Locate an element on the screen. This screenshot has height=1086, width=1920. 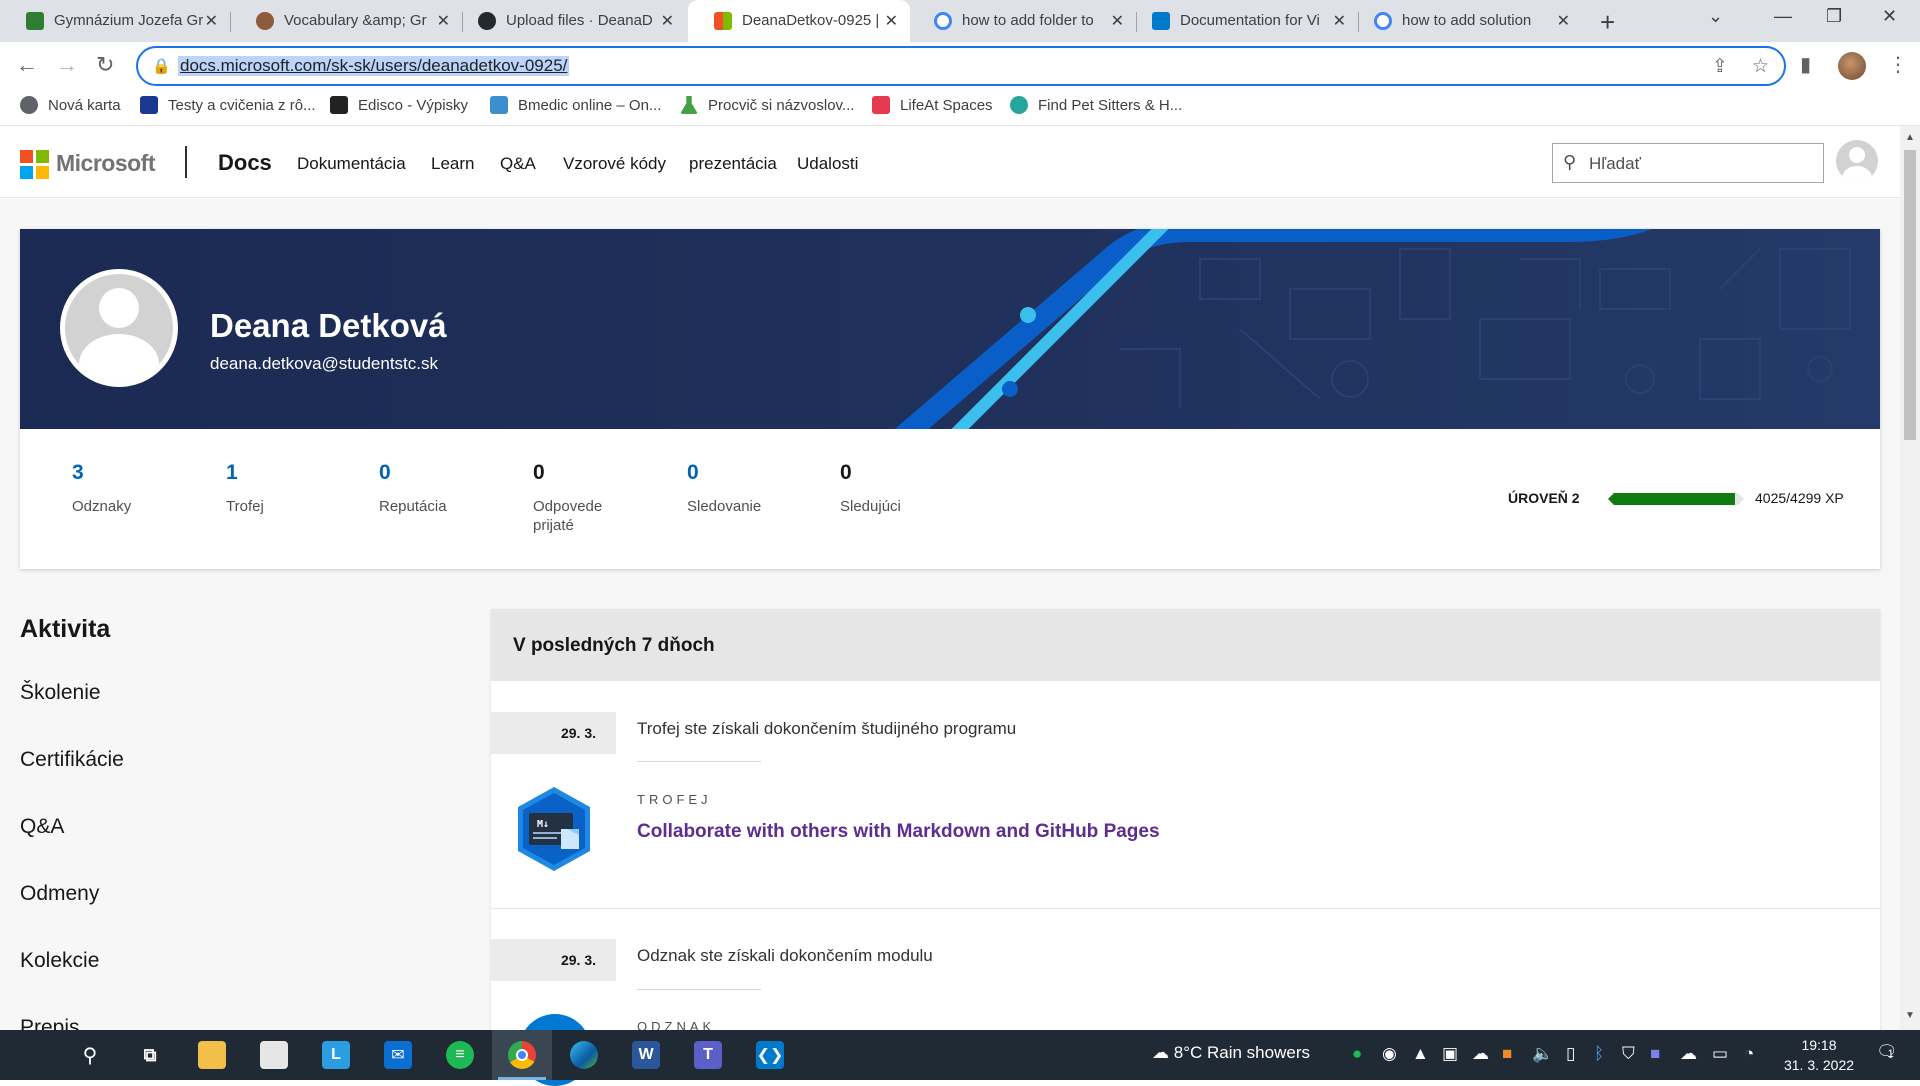
task-view-icon: ⧉ is located at coordinates (150, 1055).